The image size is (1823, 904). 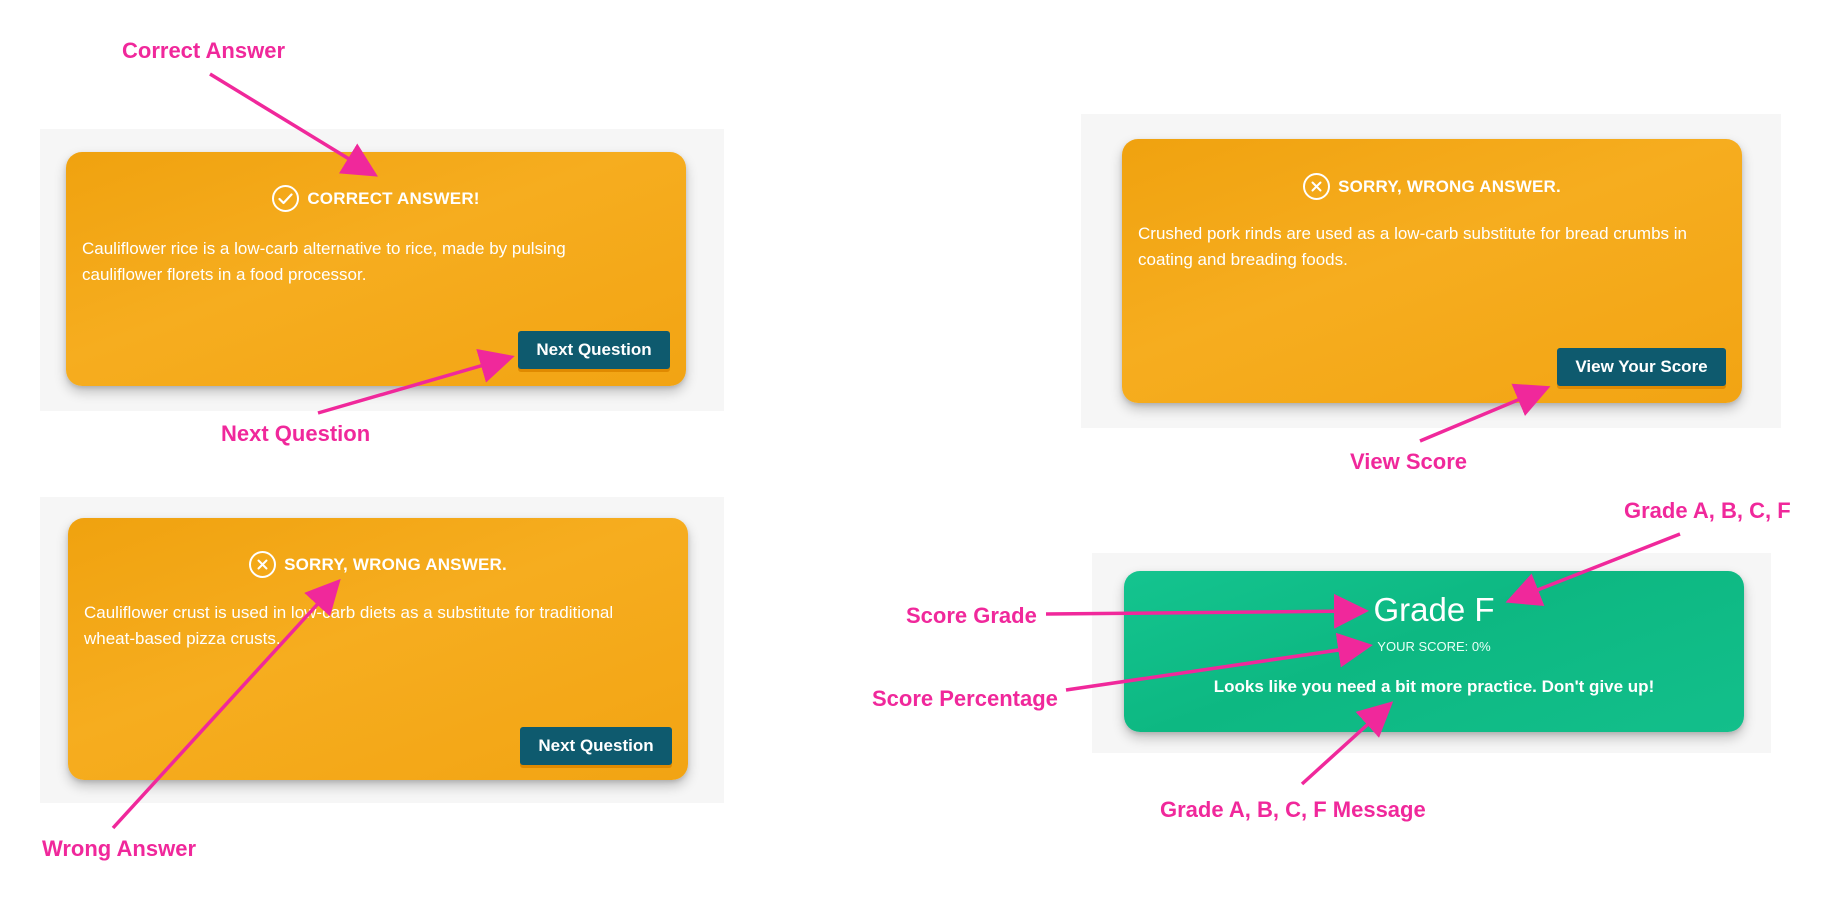 What do you see at coordinates (1207, 611) in the screenshot?
I see `arrow-score-grade` at bounding box center [1207, 611].